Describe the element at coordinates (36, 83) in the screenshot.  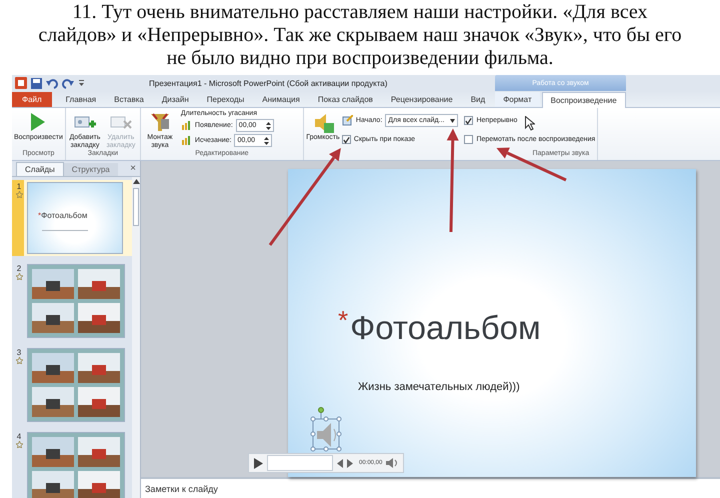
I see `save-icon` at that location.